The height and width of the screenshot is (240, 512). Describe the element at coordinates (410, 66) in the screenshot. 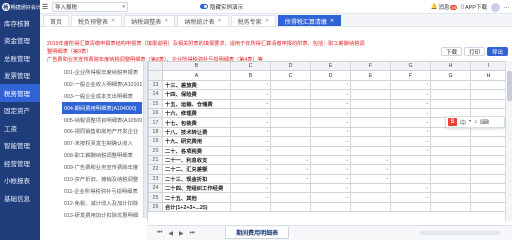

I see `column-header: G` at that location.